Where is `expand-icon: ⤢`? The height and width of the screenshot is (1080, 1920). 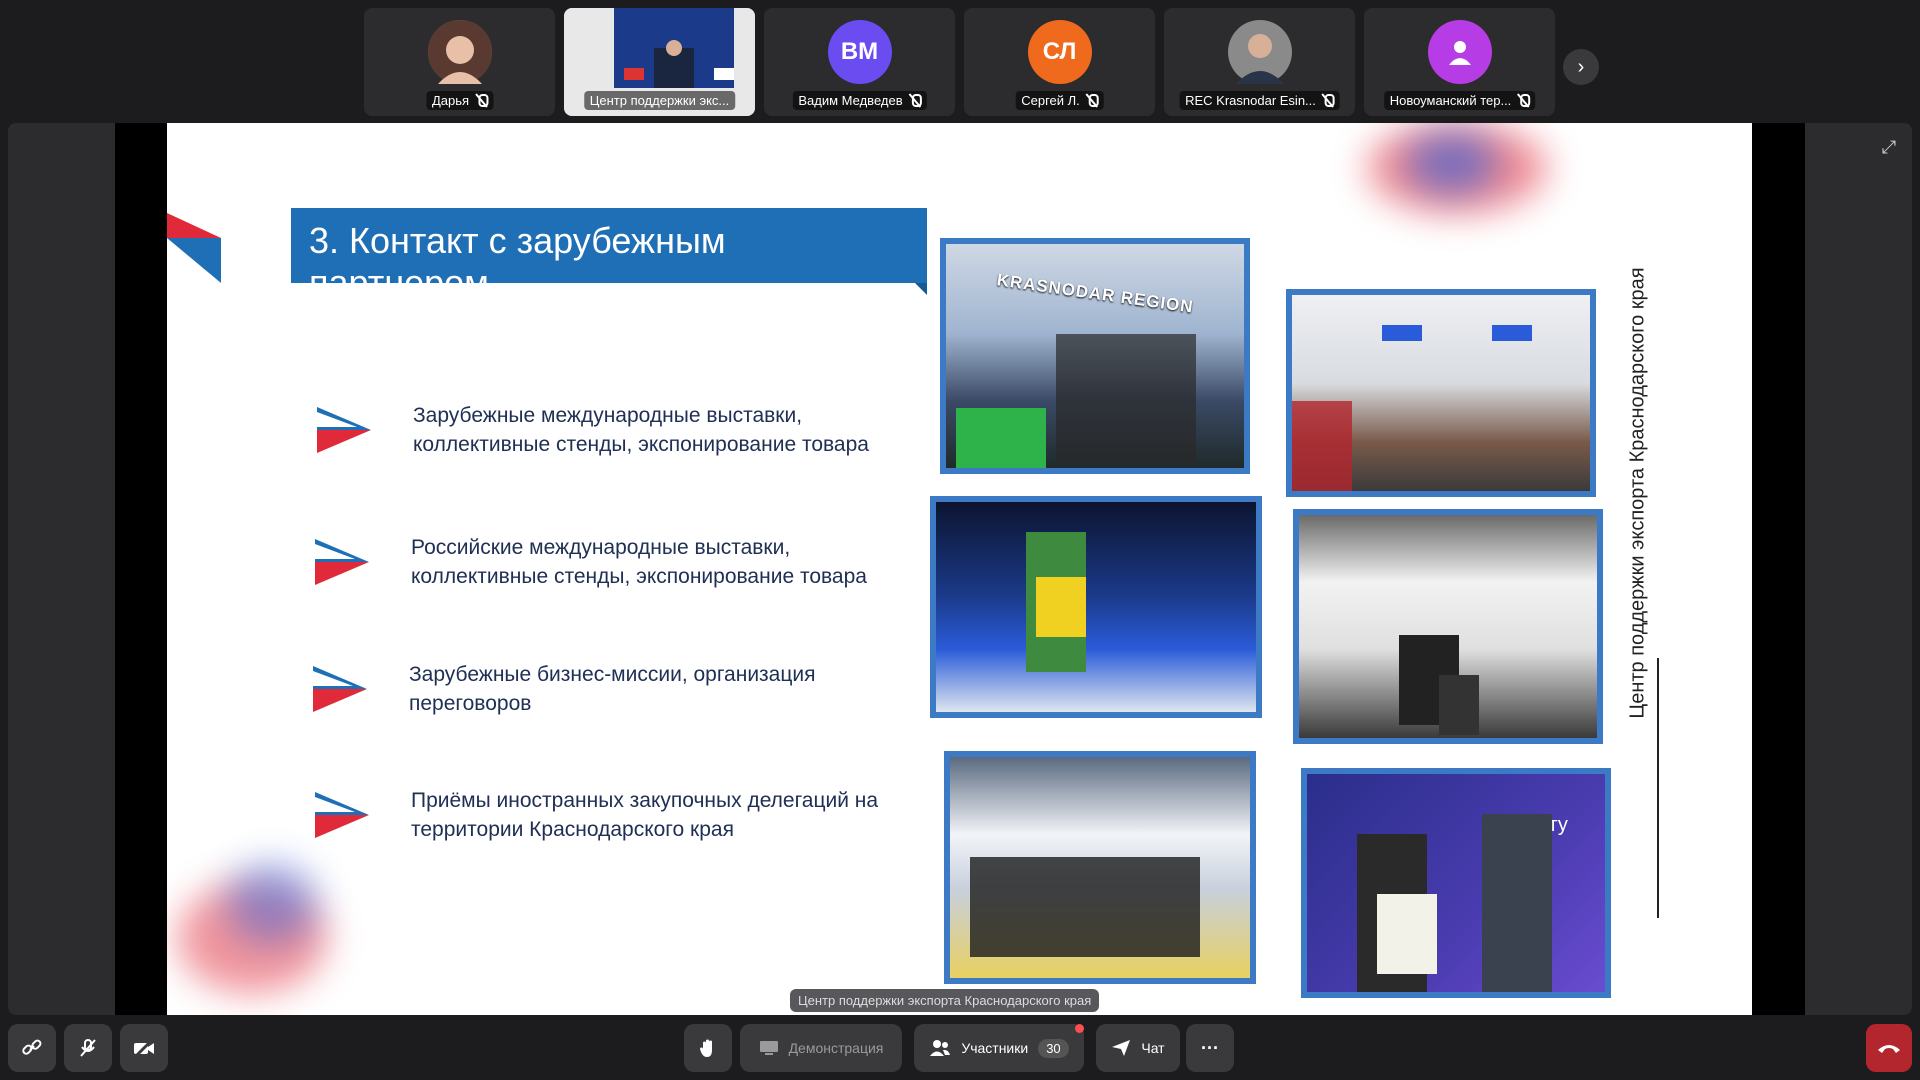 expand-icon: ⤢ is located at coordinates (1889, 147).